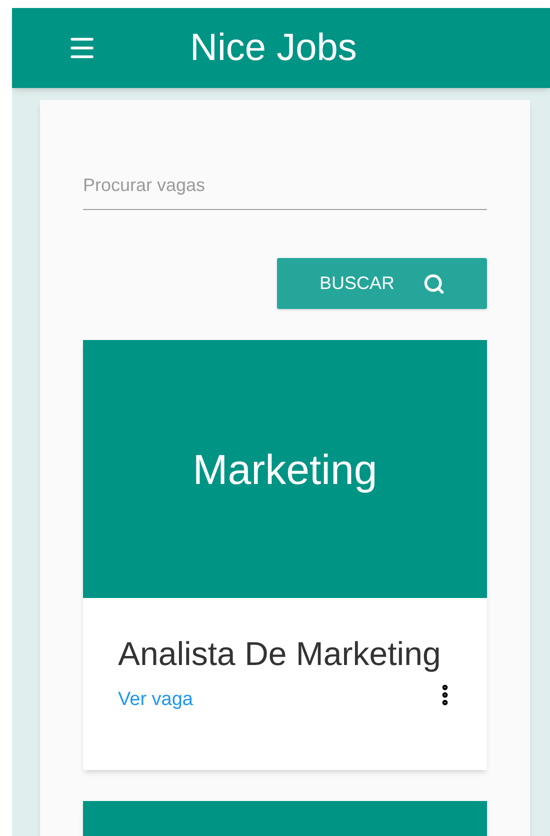  What do you see at coordinates (433, 283) in the screenshot?
I see `search-icon` at bounding box center [433, 283].